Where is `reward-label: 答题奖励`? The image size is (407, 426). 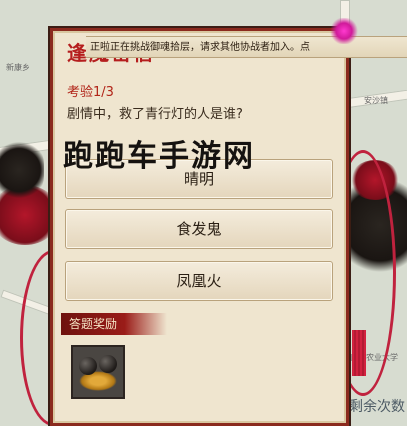 reward-label: 答题奖励 is located at coordinates (114, 324).